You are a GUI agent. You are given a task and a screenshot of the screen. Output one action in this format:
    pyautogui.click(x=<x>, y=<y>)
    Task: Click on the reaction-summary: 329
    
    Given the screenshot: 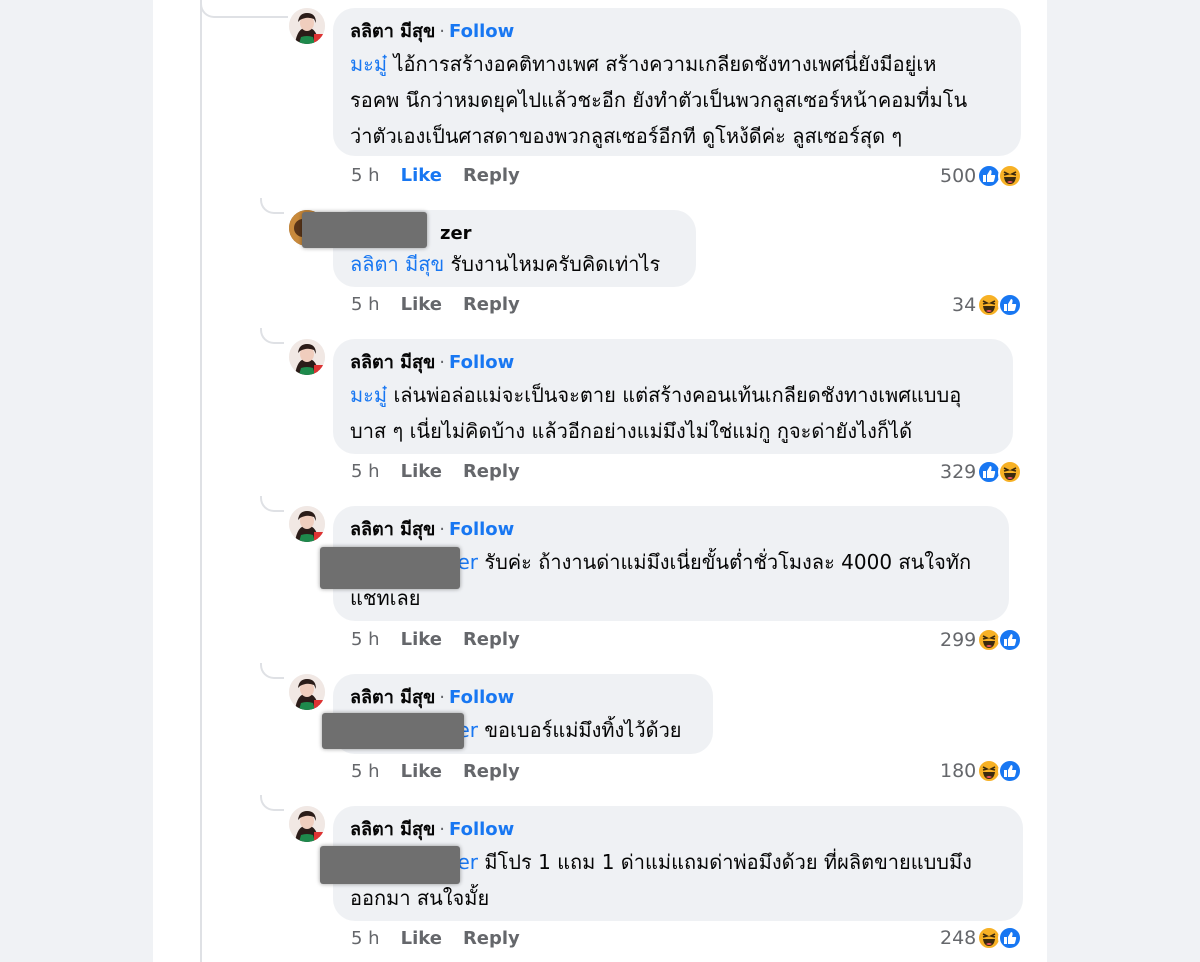 What is the action you would take?
    pyautogui.click(x=981, y=472)
    